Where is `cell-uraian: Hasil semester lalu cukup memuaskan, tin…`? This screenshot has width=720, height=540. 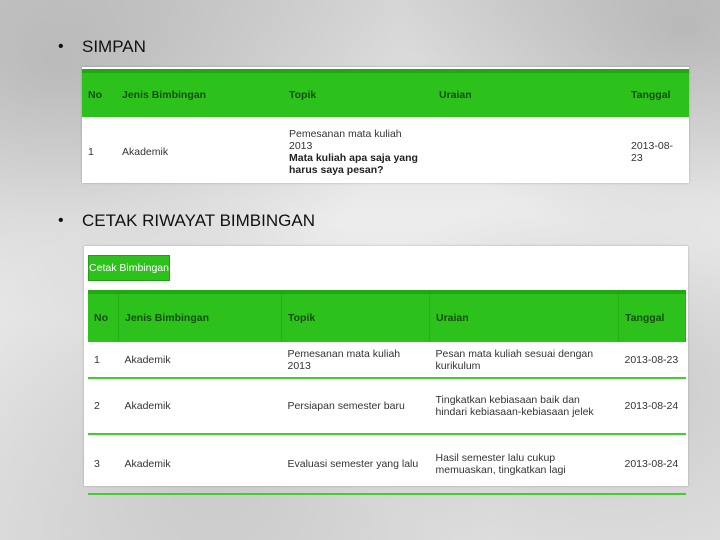
cell-uraian: Hasil semester lalu cukup memuaskan, tin… is located at coordinates (524, 464).